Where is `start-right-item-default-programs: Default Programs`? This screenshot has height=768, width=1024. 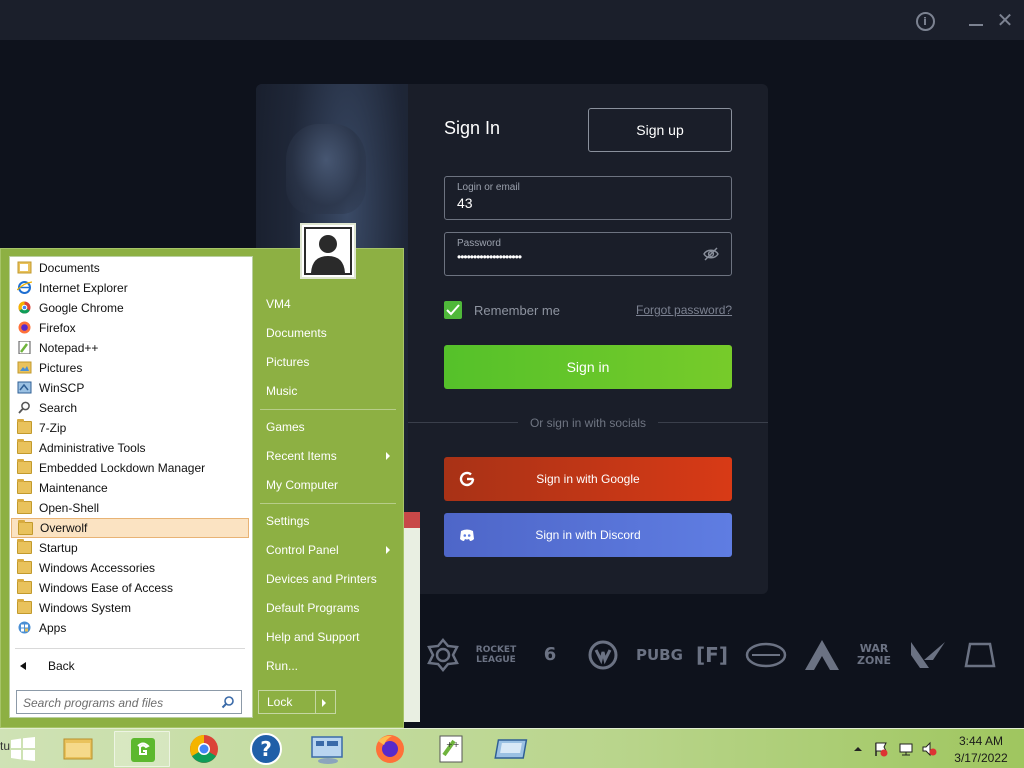
start-right-item-default-programs: Default Programs is located at coordinates (331, 608).